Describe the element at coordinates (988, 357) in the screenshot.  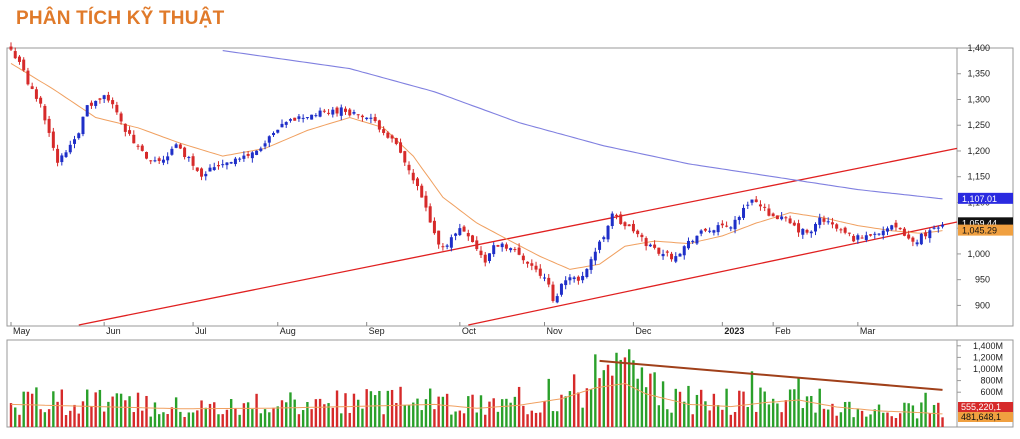
I see `volume-tick-label: 1,200M` at that location.